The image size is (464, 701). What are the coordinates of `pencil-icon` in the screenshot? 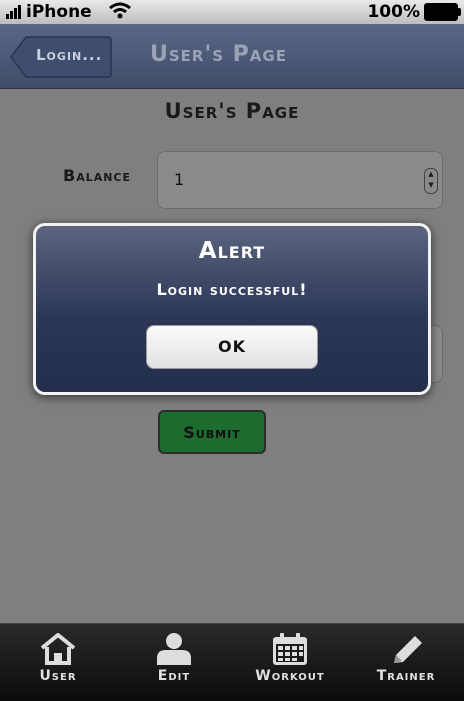 It's located at (408, 649).